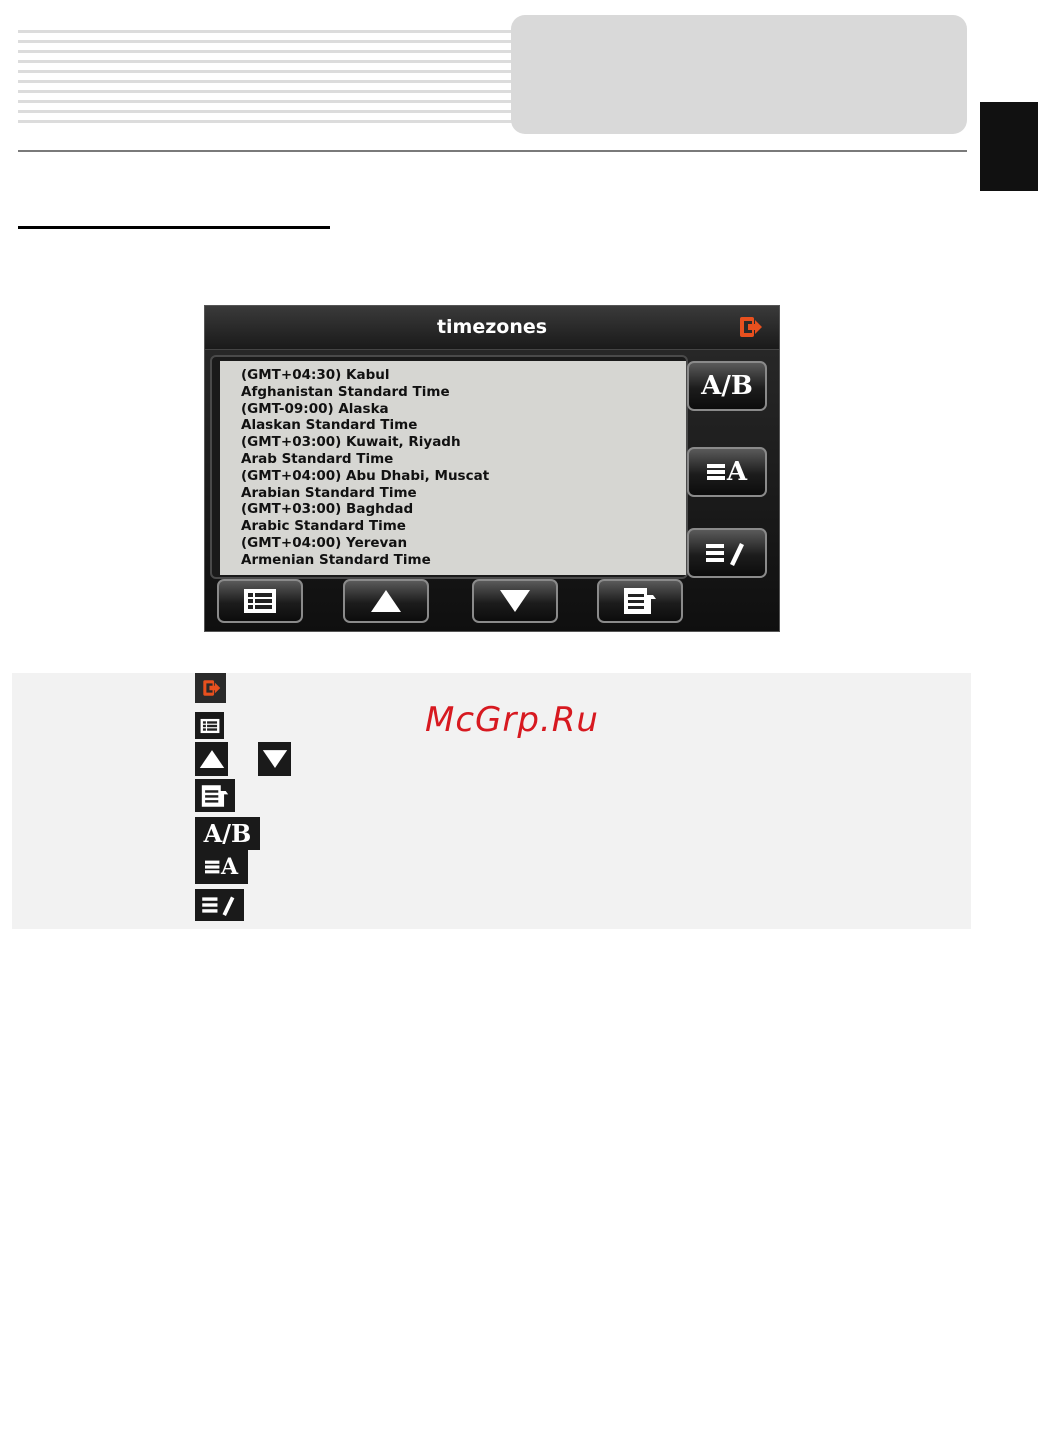  Describe the element at coordinates (463, 526) in the screenshot. I see `list-item: Arabic Standard Time` at that location.